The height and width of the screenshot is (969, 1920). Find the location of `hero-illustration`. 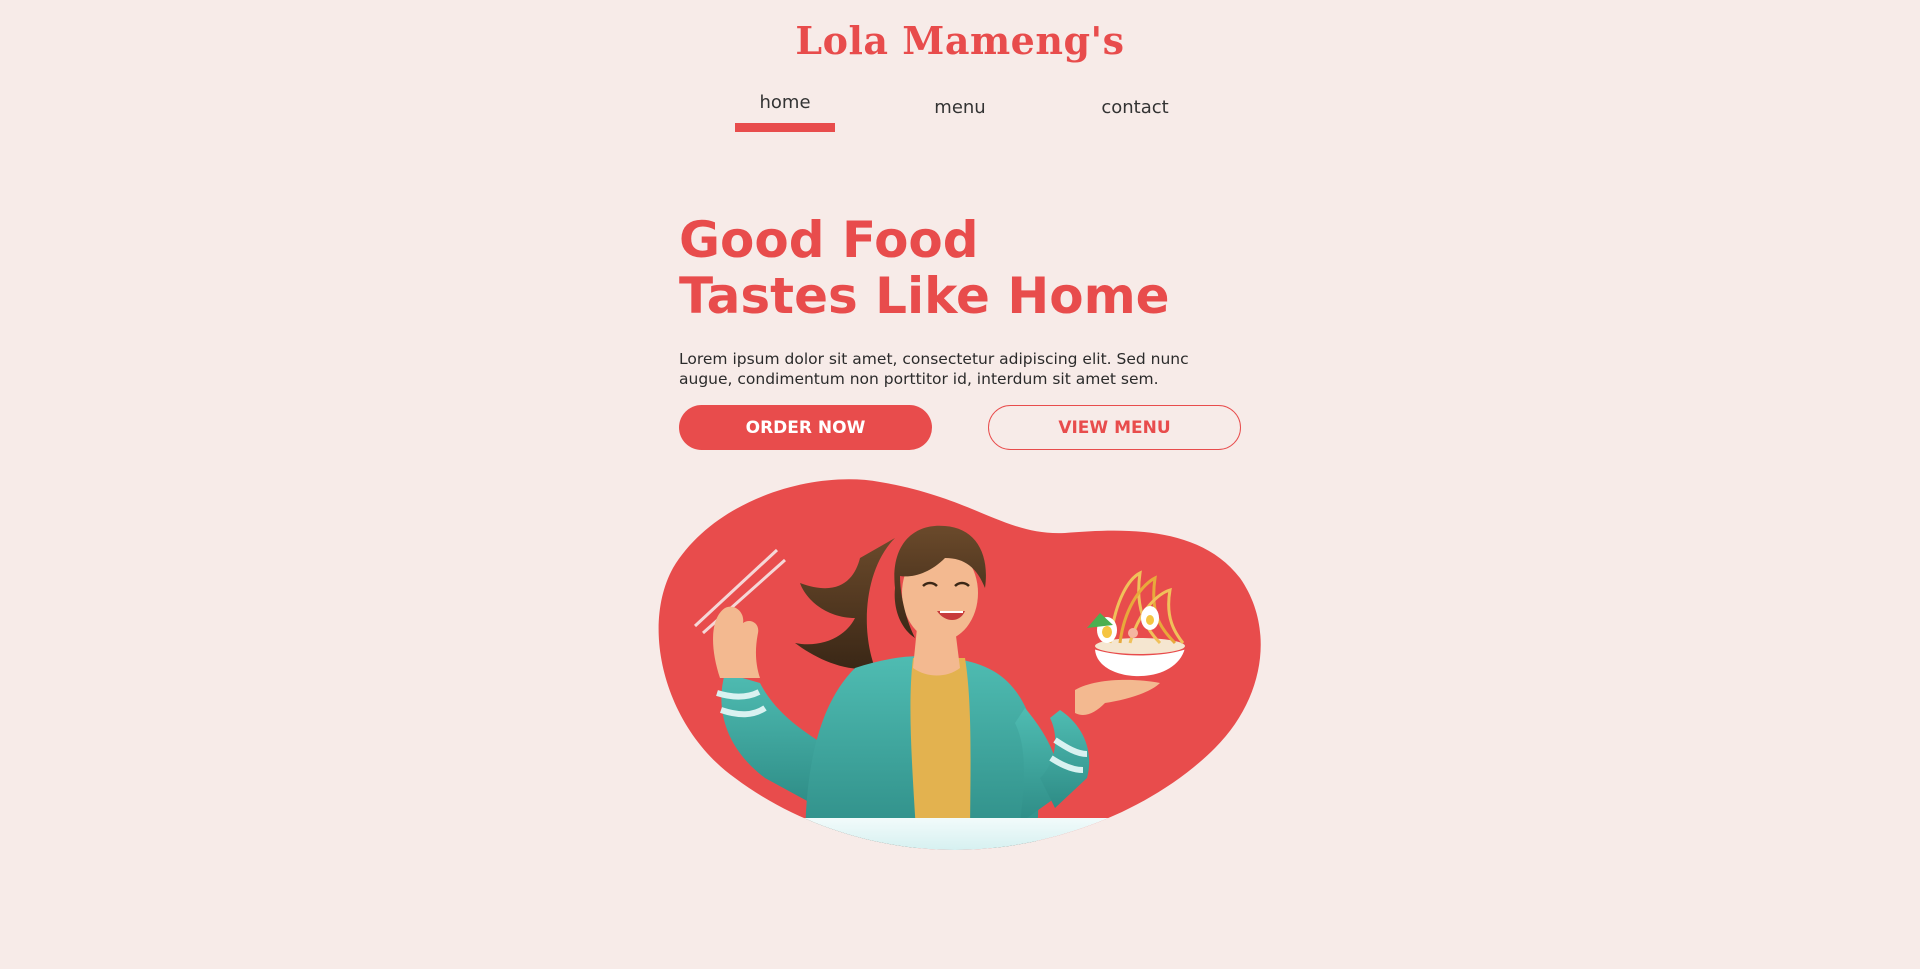

hero-illustration is located at coordinates (959, 665).